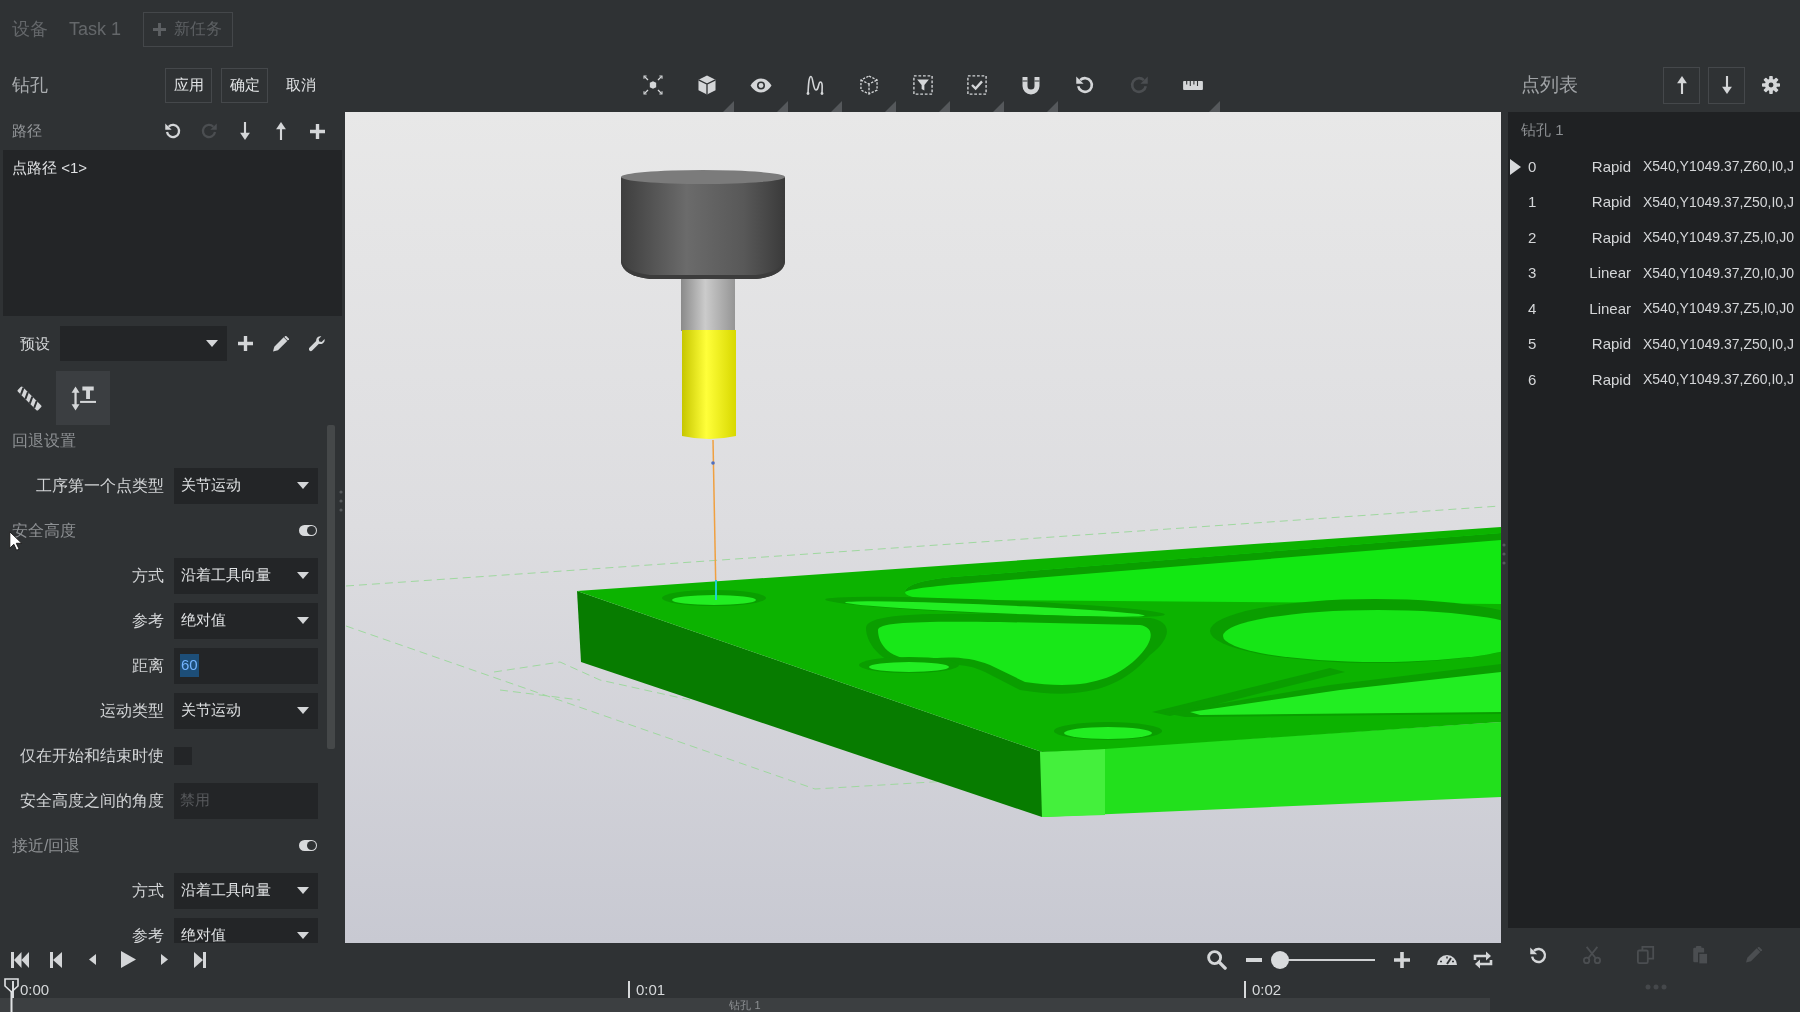 The image size is (1800, 1012). Describe the element at coordinates (56, 959) in the screenshot. I see `previous-key-icon` at that location.